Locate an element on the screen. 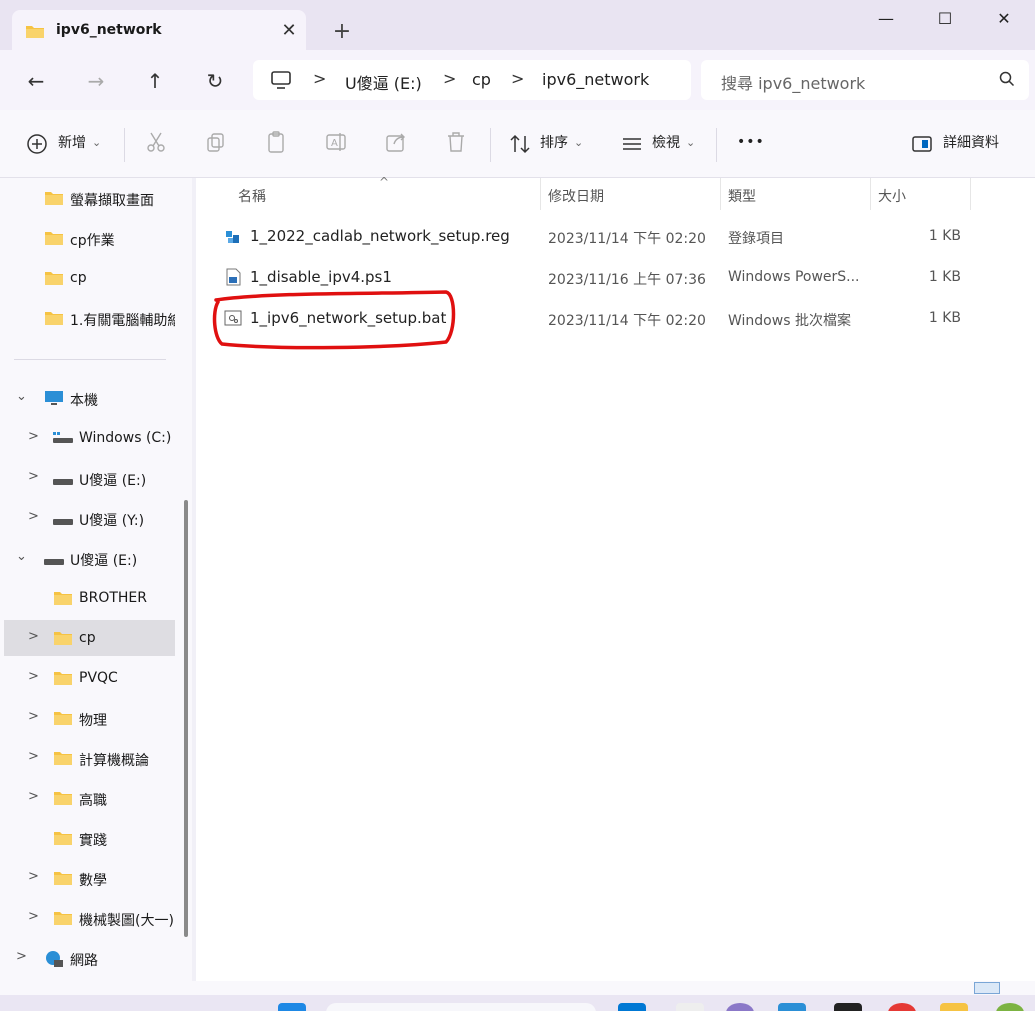  more-options-button: ••• is located at coordinates (751, 142).